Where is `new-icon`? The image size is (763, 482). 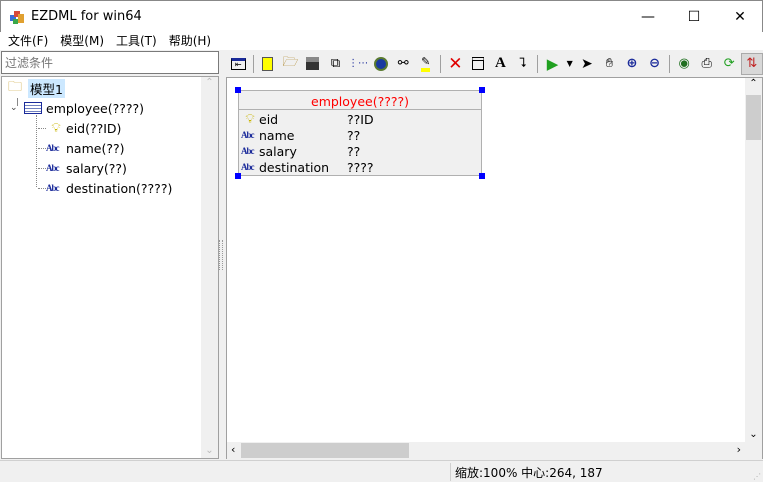
new-icon is located at coordinates (268, 64).